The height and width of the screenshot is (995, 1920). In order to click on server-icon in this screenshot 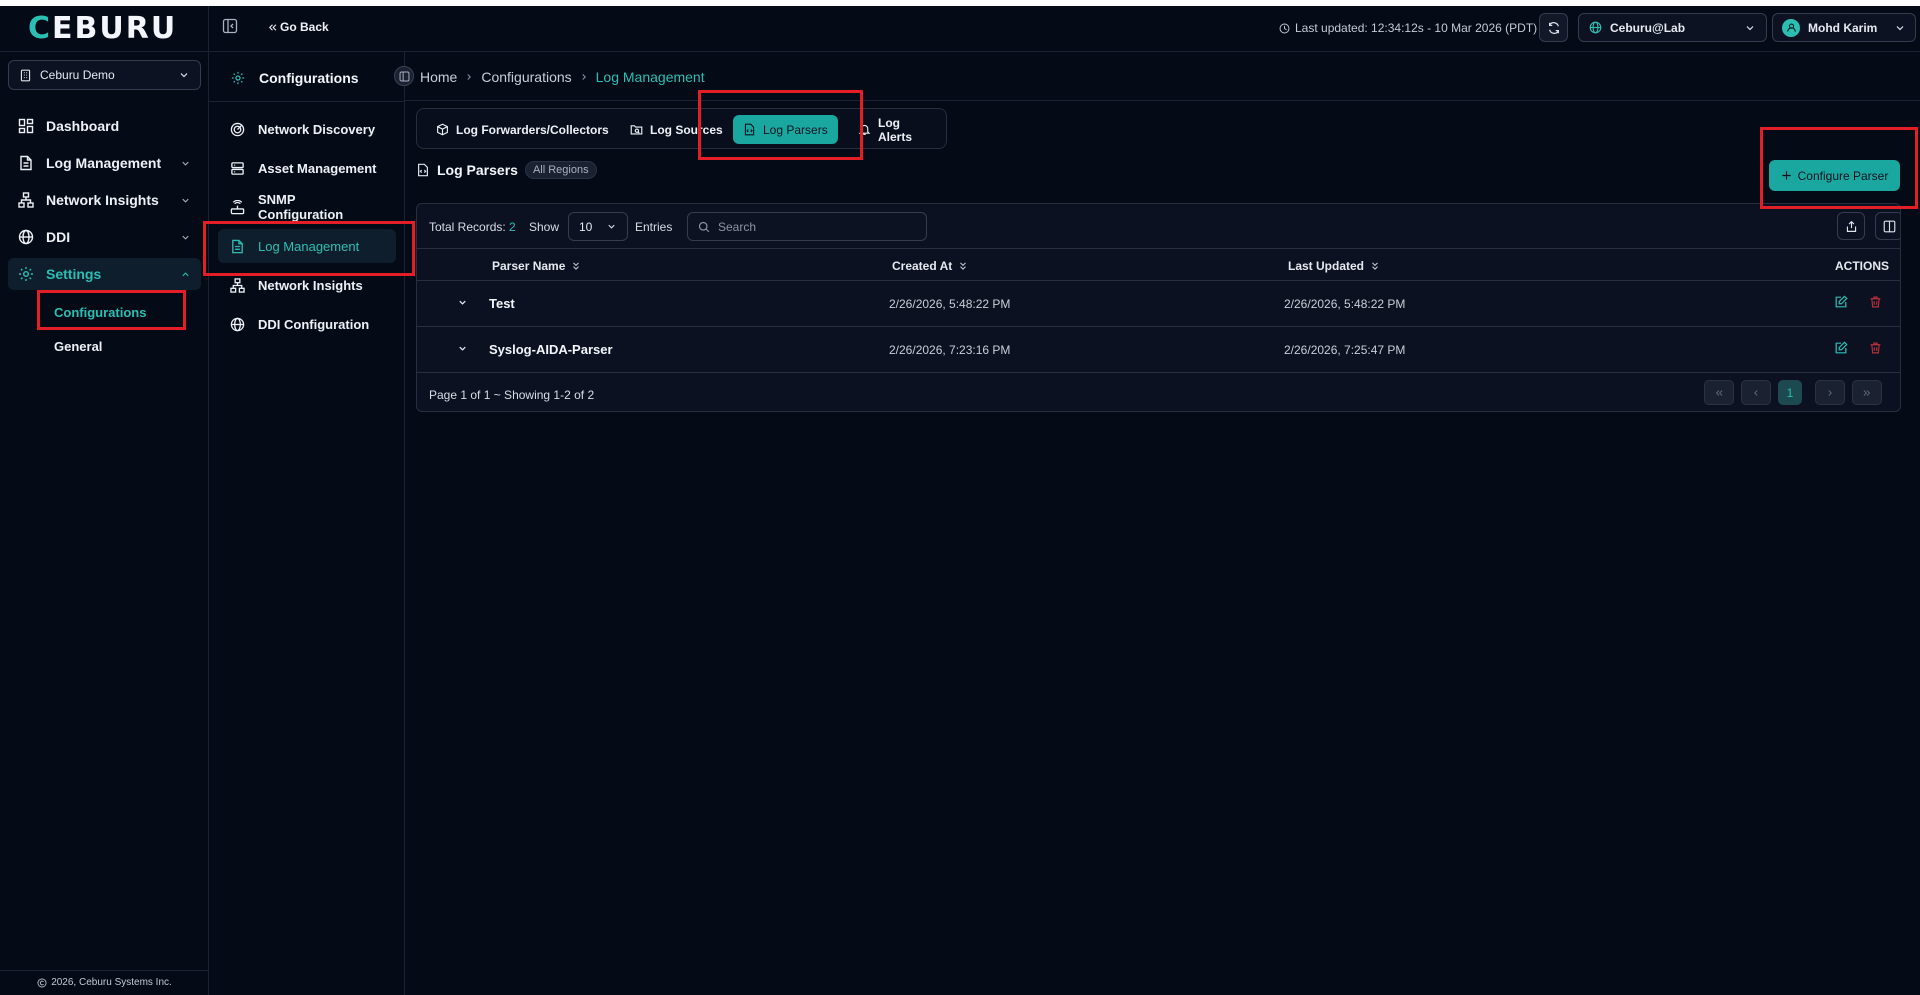, I will do `click(237, 168)`.